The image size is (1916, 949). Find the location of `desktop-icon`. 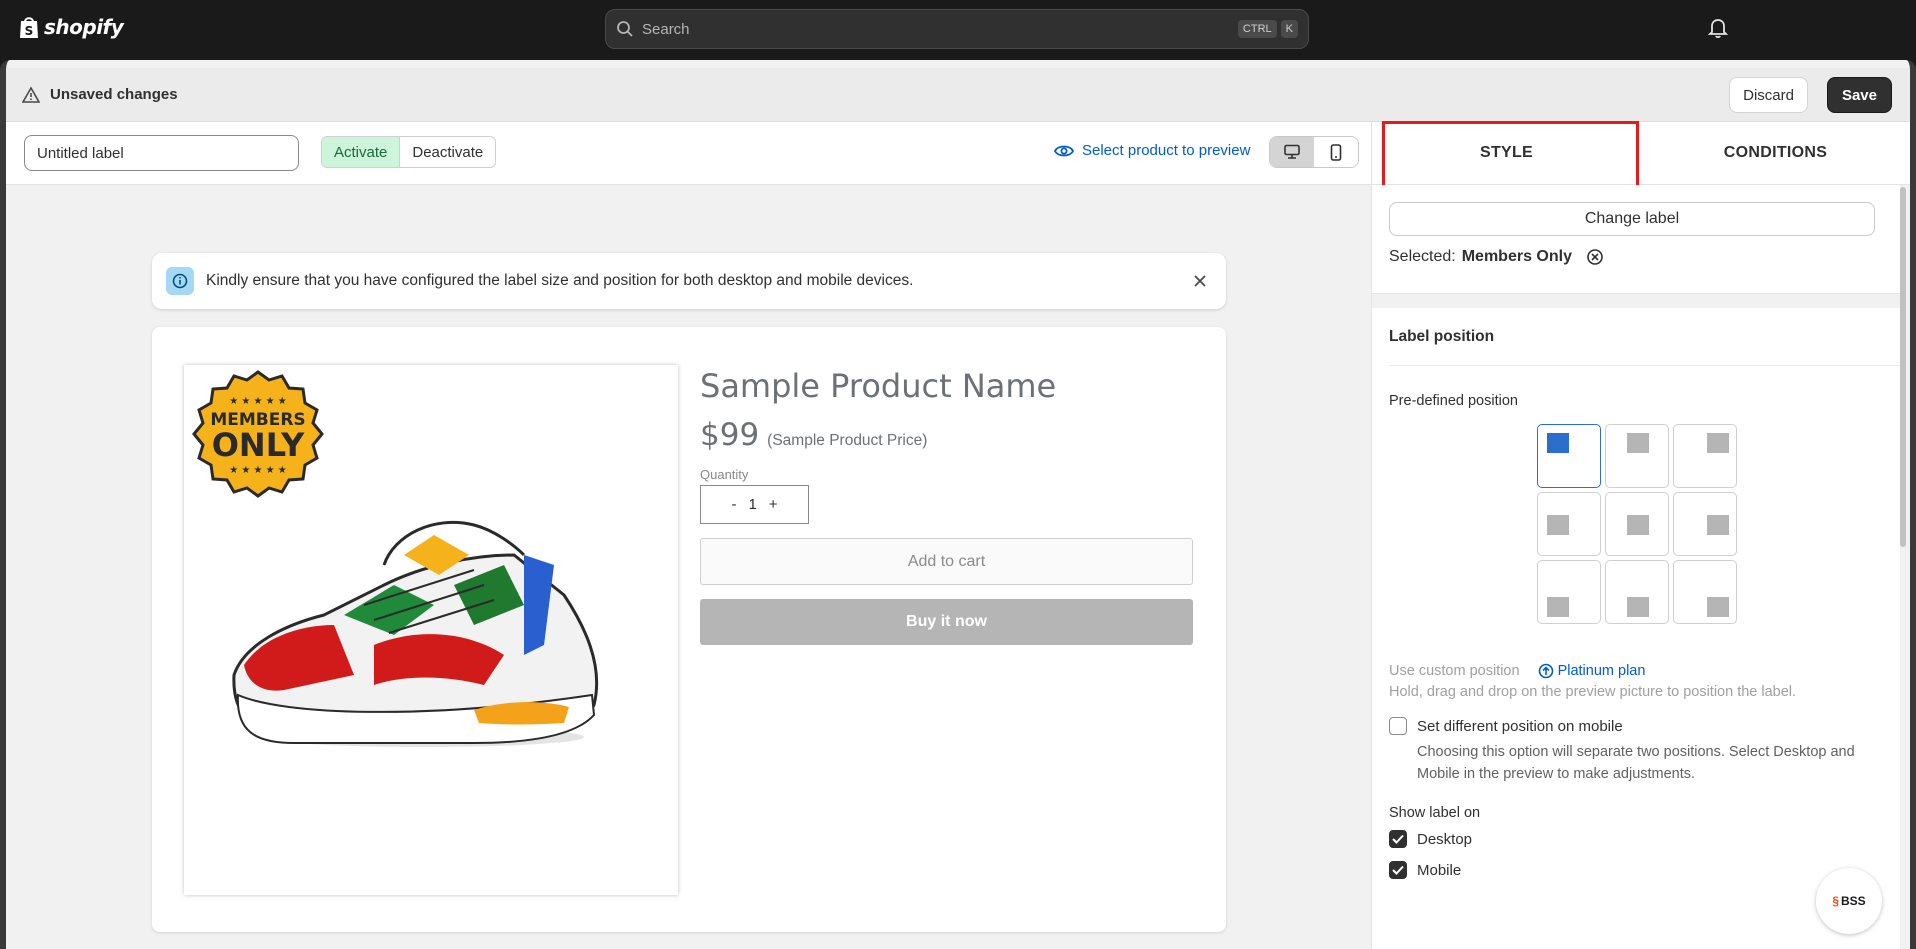

desktop-icon is located at coordinates (1292, 151).